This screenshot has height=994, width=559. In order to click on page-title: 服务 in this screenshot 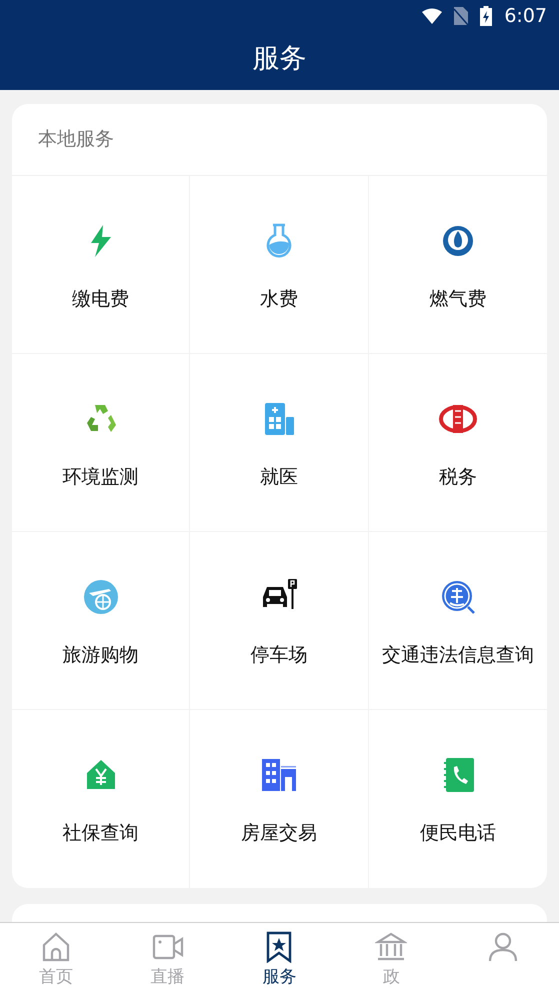, I will do `click(279, 59)`.